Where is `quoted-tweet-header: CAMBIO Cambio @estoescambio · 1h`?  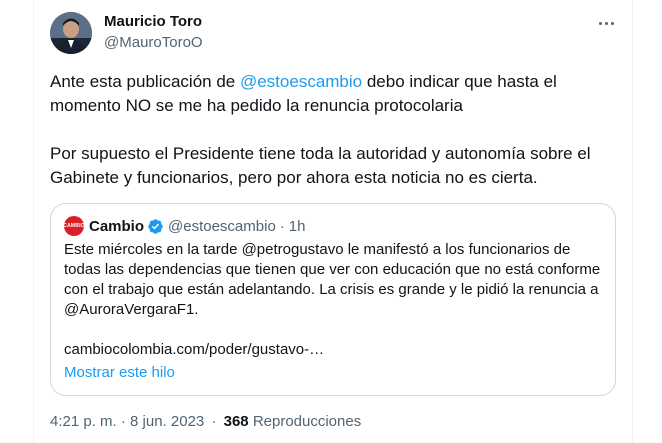
quoted-tweet-header: CAMBIO Cambio @estoescambio · 1h is located at coordinates (184, 226).